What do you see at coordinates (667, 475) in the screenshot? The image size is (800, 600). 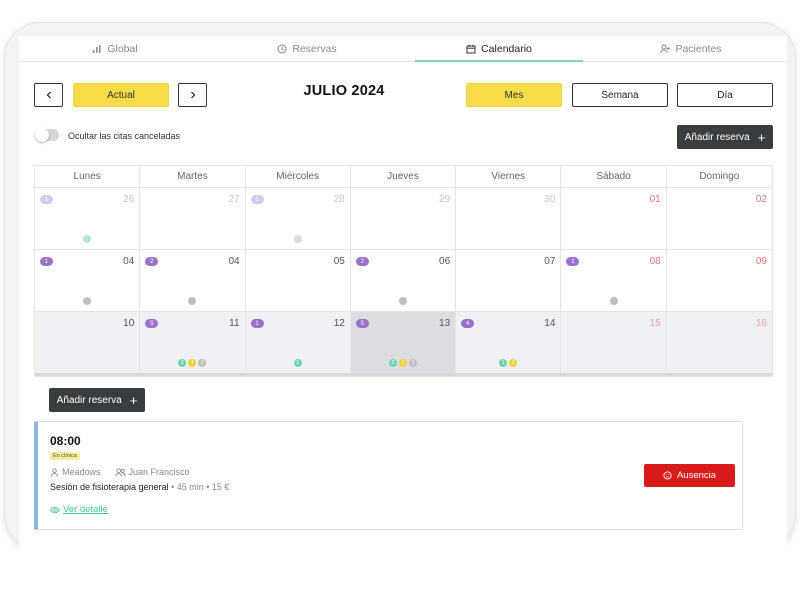 I see `sad-face-icon` at bounding box center [667, 475].